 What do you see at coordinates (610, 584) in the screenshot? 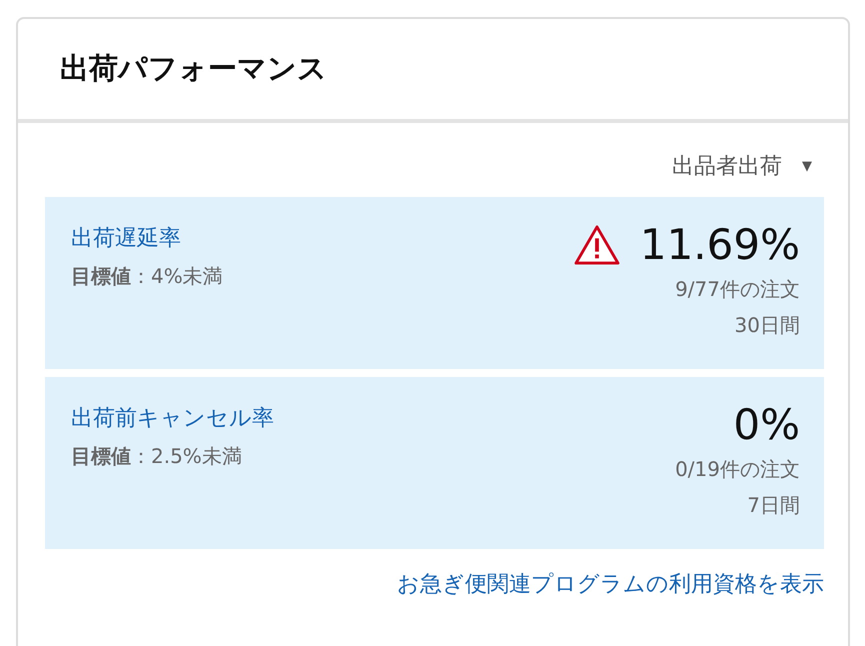
I see `eligibility-link: お急ぎ便関連プログラムの利用資格を表示` at bounding box center [610, 584].